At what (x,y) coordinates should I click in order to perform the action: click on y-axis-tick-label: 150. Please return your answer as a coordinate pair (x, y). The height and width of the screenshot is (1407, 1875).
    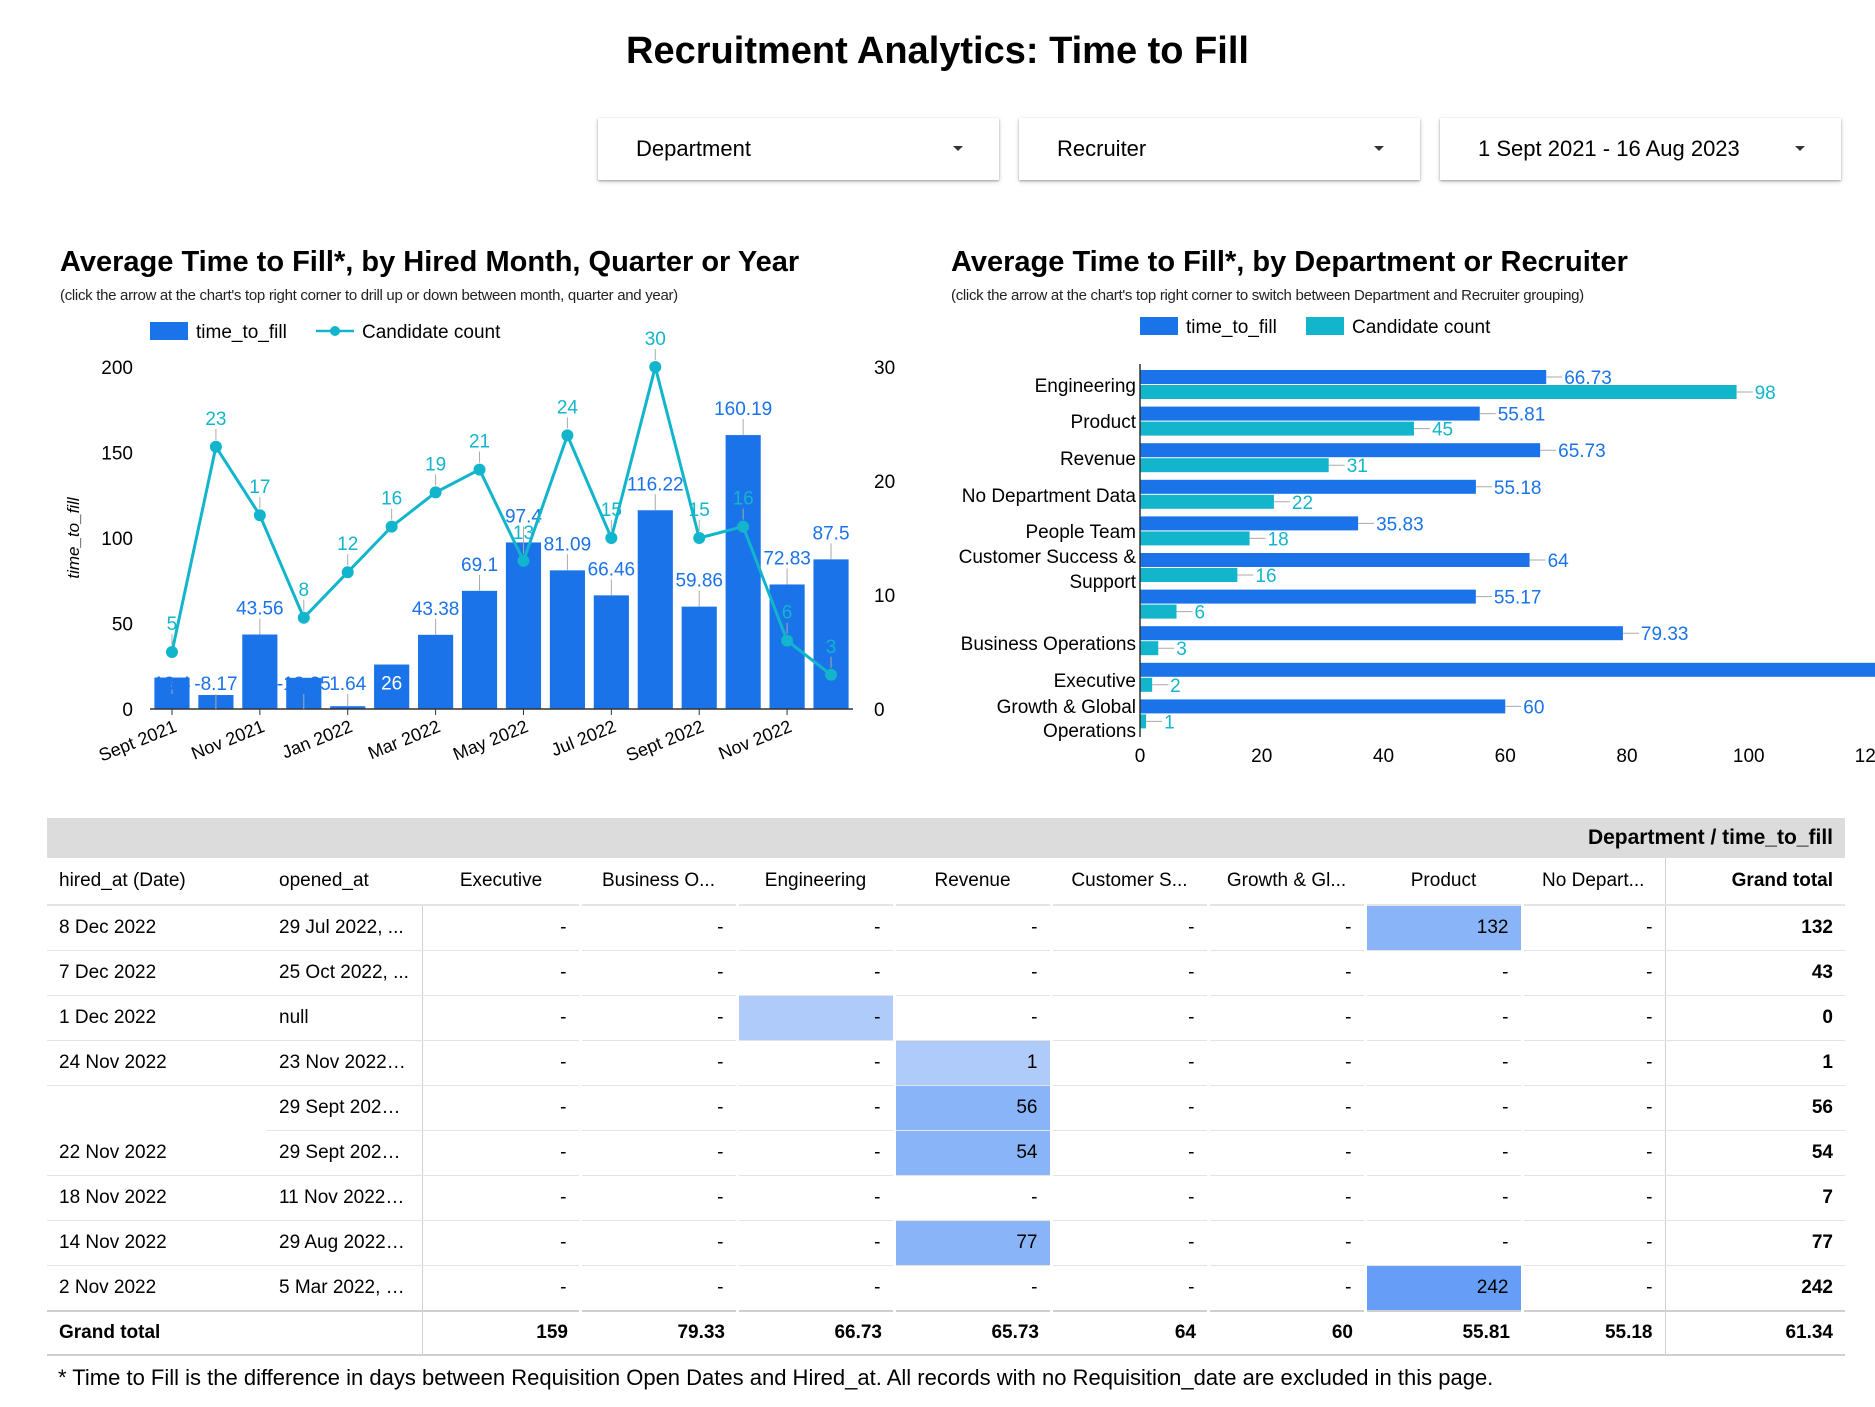
    Looking at the image, I should click on (117, 454).